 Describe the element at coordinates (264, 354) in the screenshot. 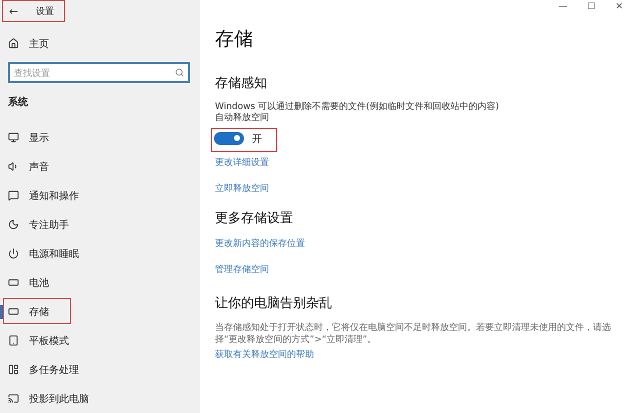

I see `link: 获取有关释放空间的帮助` at that location.